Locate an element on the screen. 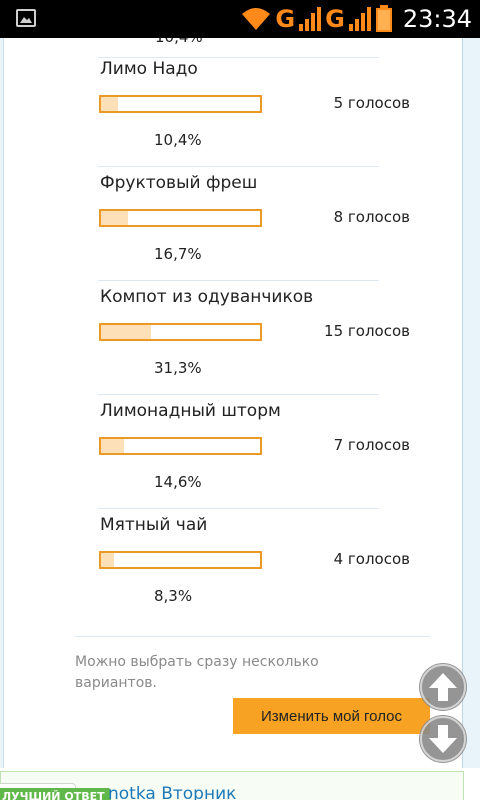 The width and height of the screenshot is (480, 800). arrow-up-icon is located at coordinates (443, 687).